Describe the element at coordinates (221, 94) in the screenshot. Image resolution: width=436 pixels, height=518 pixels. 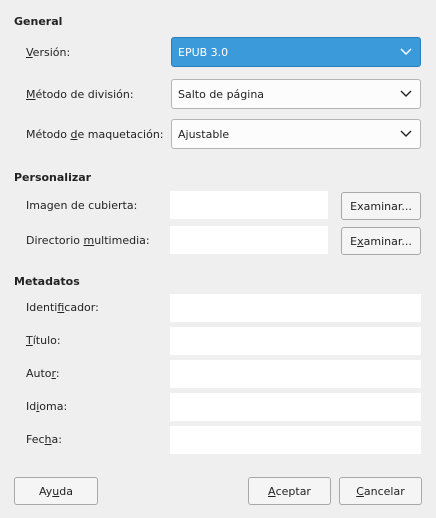
I see `division-value: Salto de página` at that location.